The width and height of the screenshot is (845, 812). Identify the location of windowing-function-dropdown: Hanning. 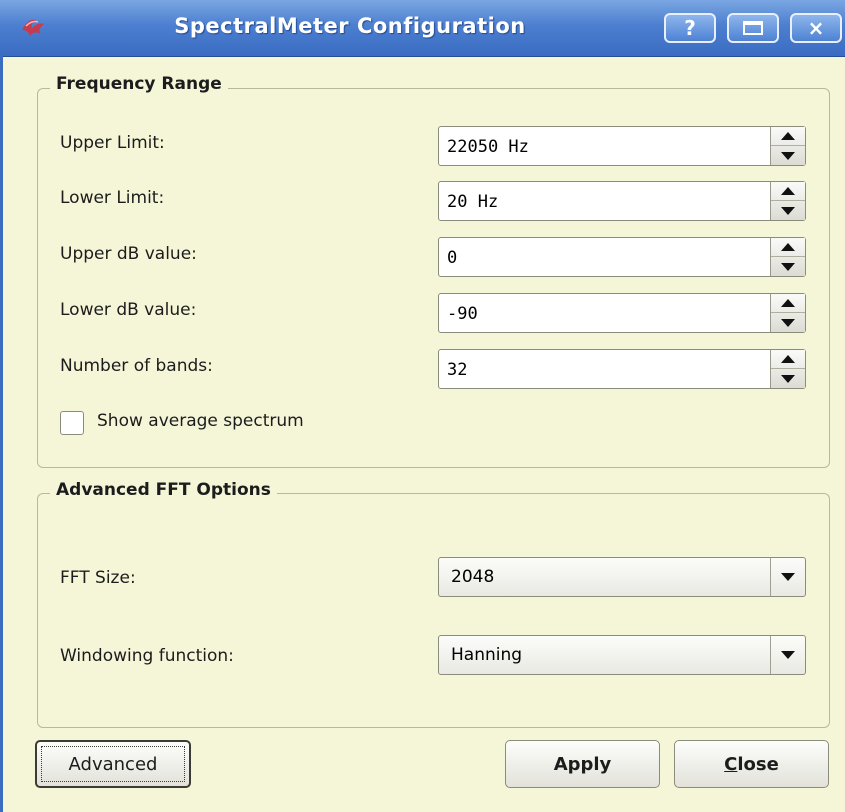
(622, 655).